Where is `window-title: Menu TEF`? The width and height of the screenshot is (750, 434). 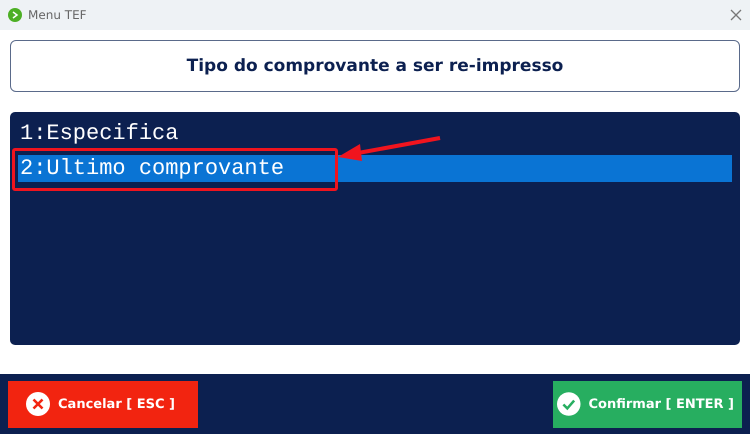 window-title: Menu TEF is located at coordinates (58, 15).